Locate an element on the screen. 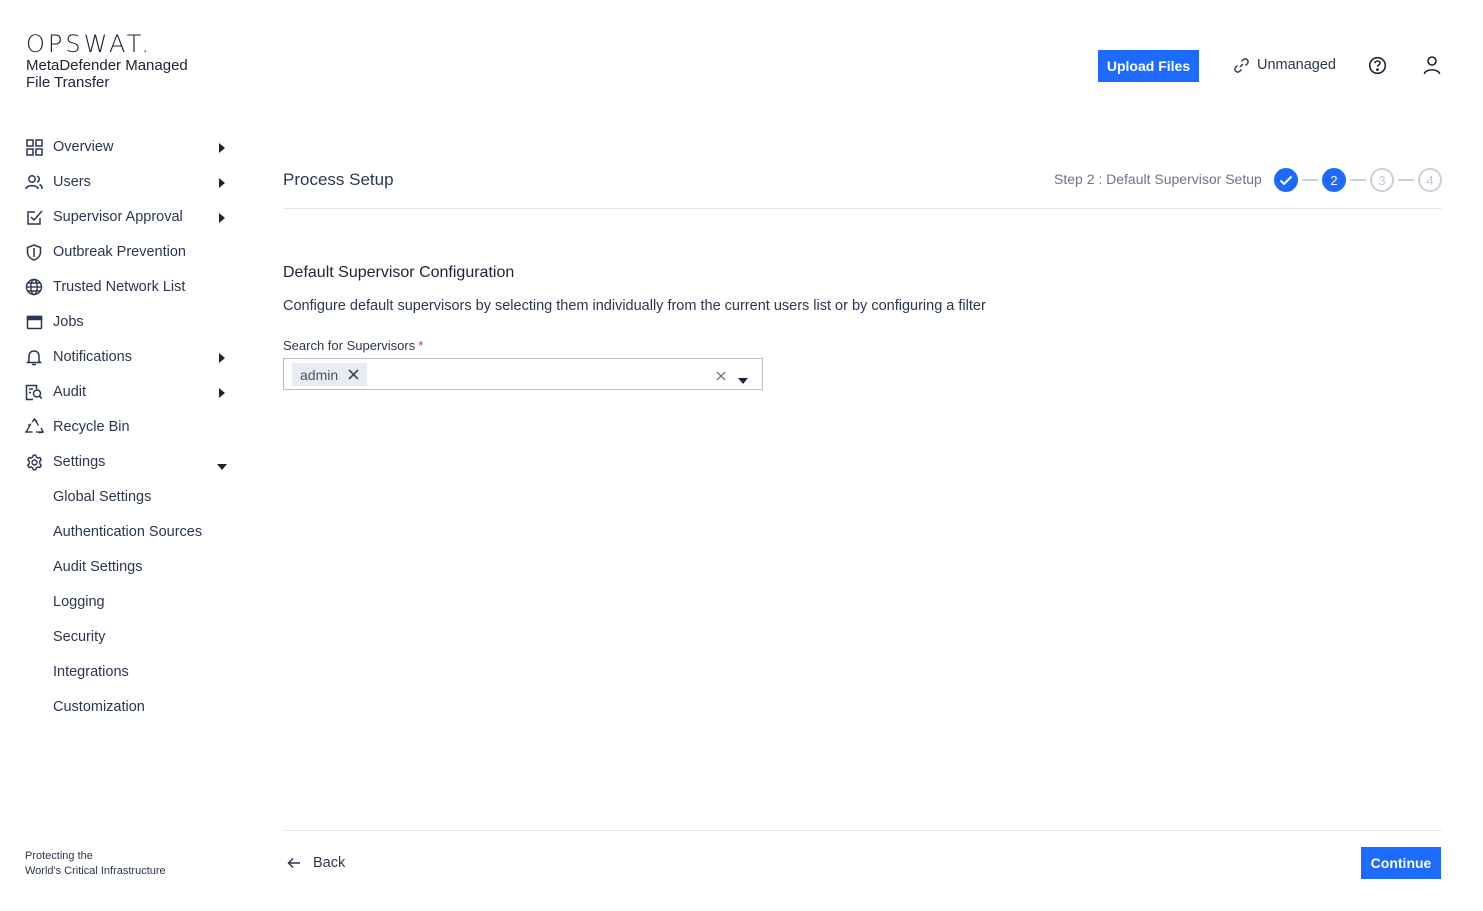  upload-files-button: Upload Files is located at coordinates (1148, 66).